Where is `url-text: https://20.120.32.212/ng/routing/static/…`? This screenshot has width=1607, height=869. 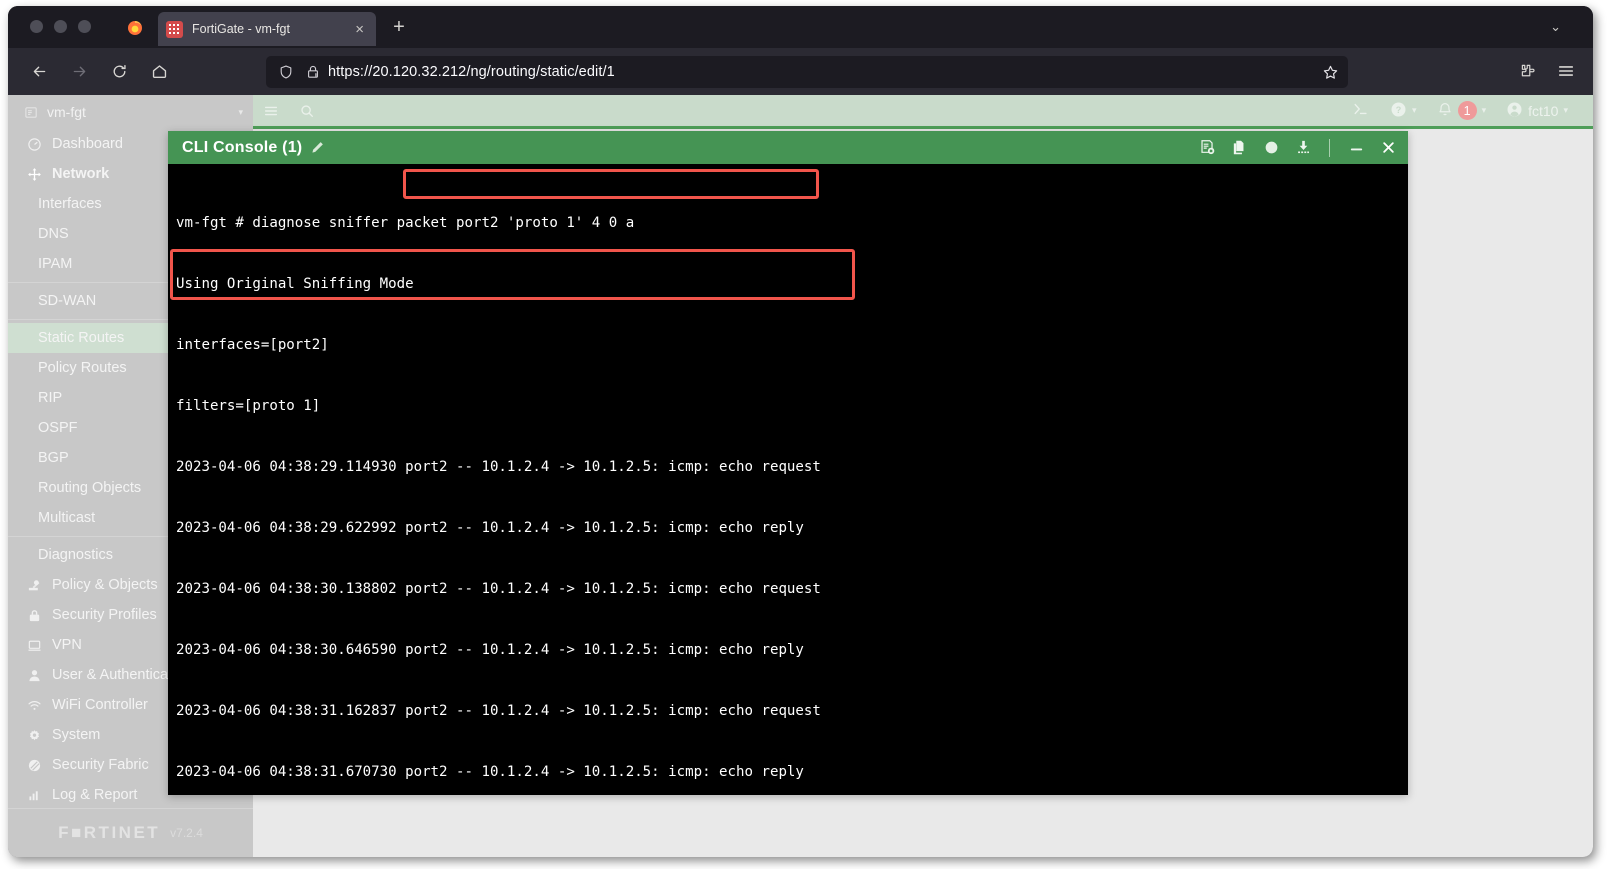
url-text: https://20.120.32.212/ng/routing/static/… is located at coordinates (471, 72).